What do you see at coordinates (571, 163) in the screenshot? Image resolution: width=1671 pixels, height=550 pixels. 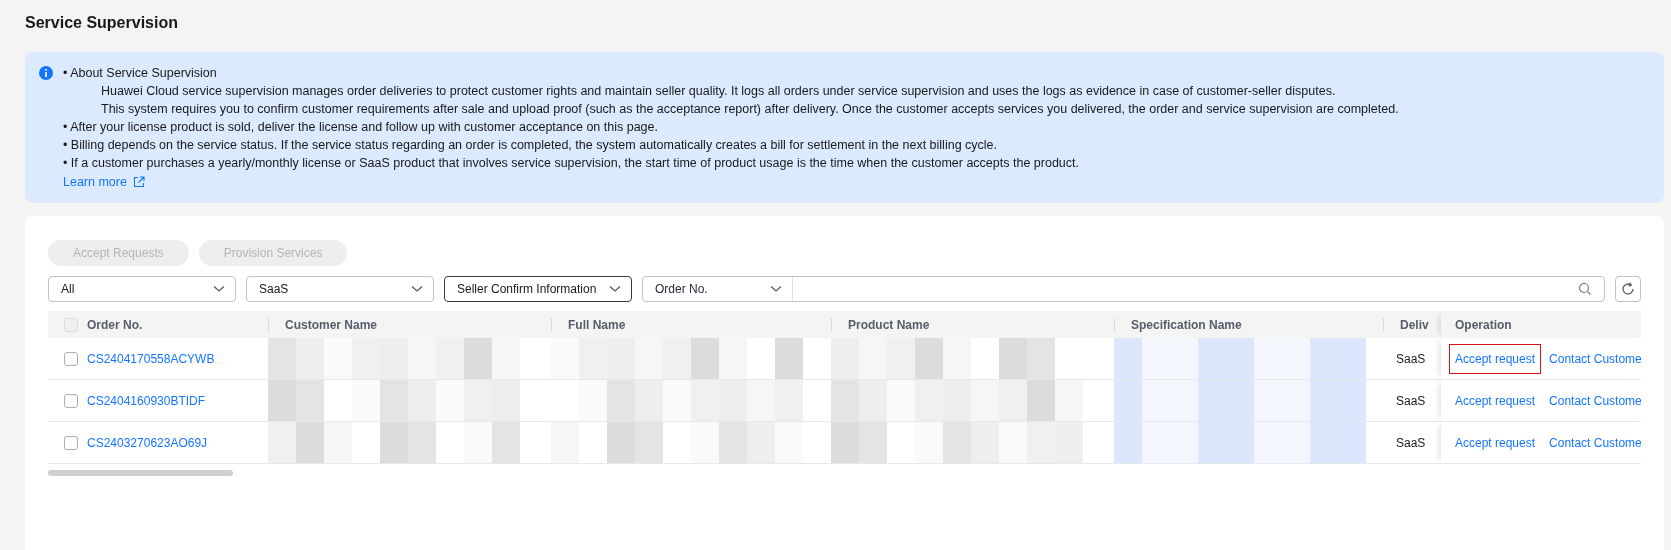 I see `notice-bullet: • If a customer purchases a yearly/monthly license or SaaS product that involves service supervision, the start time of product usage is the time when the customer accepts the product.` at bounding box center [571, 163].